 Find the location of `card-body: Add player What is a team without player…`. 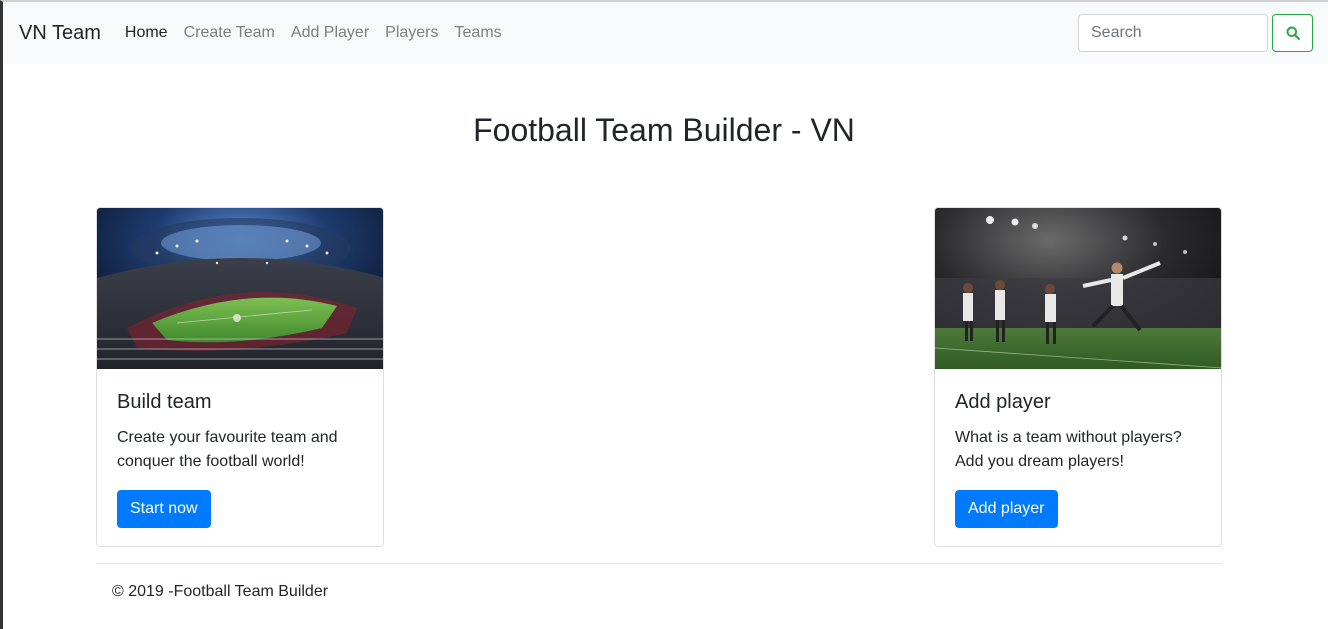

card-body: Add player What is a team without player… is located at coordinates (1078, 457).